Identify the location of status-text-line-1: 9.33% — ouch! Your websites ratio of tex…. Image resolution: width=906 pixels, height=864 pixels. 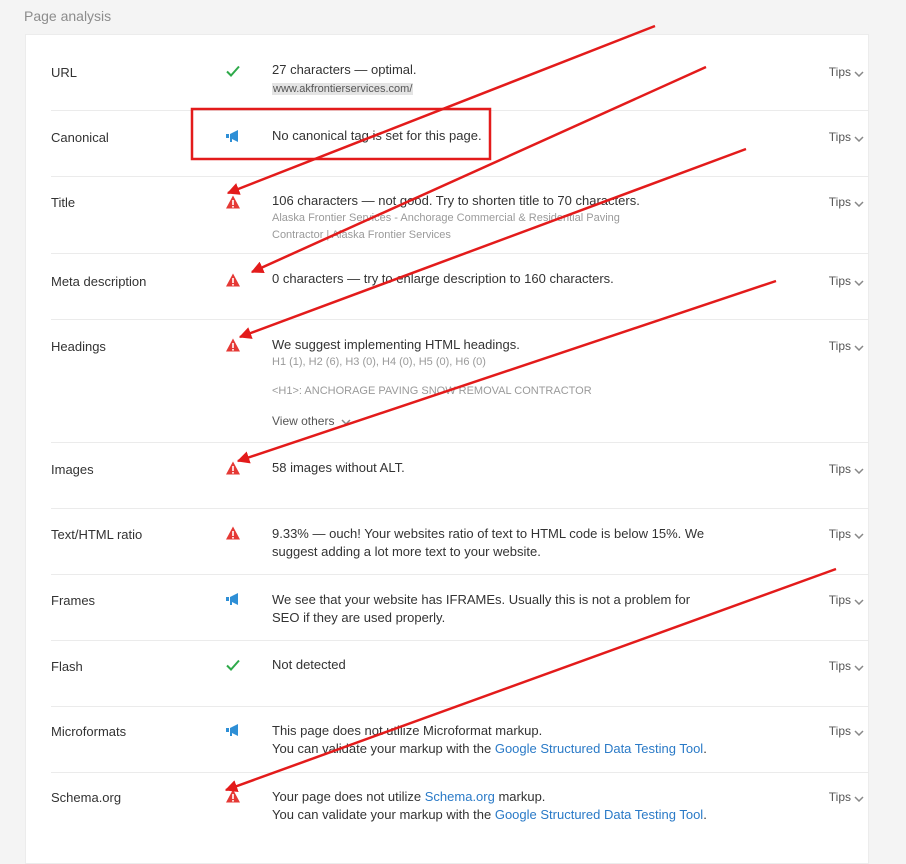
(488, 533).